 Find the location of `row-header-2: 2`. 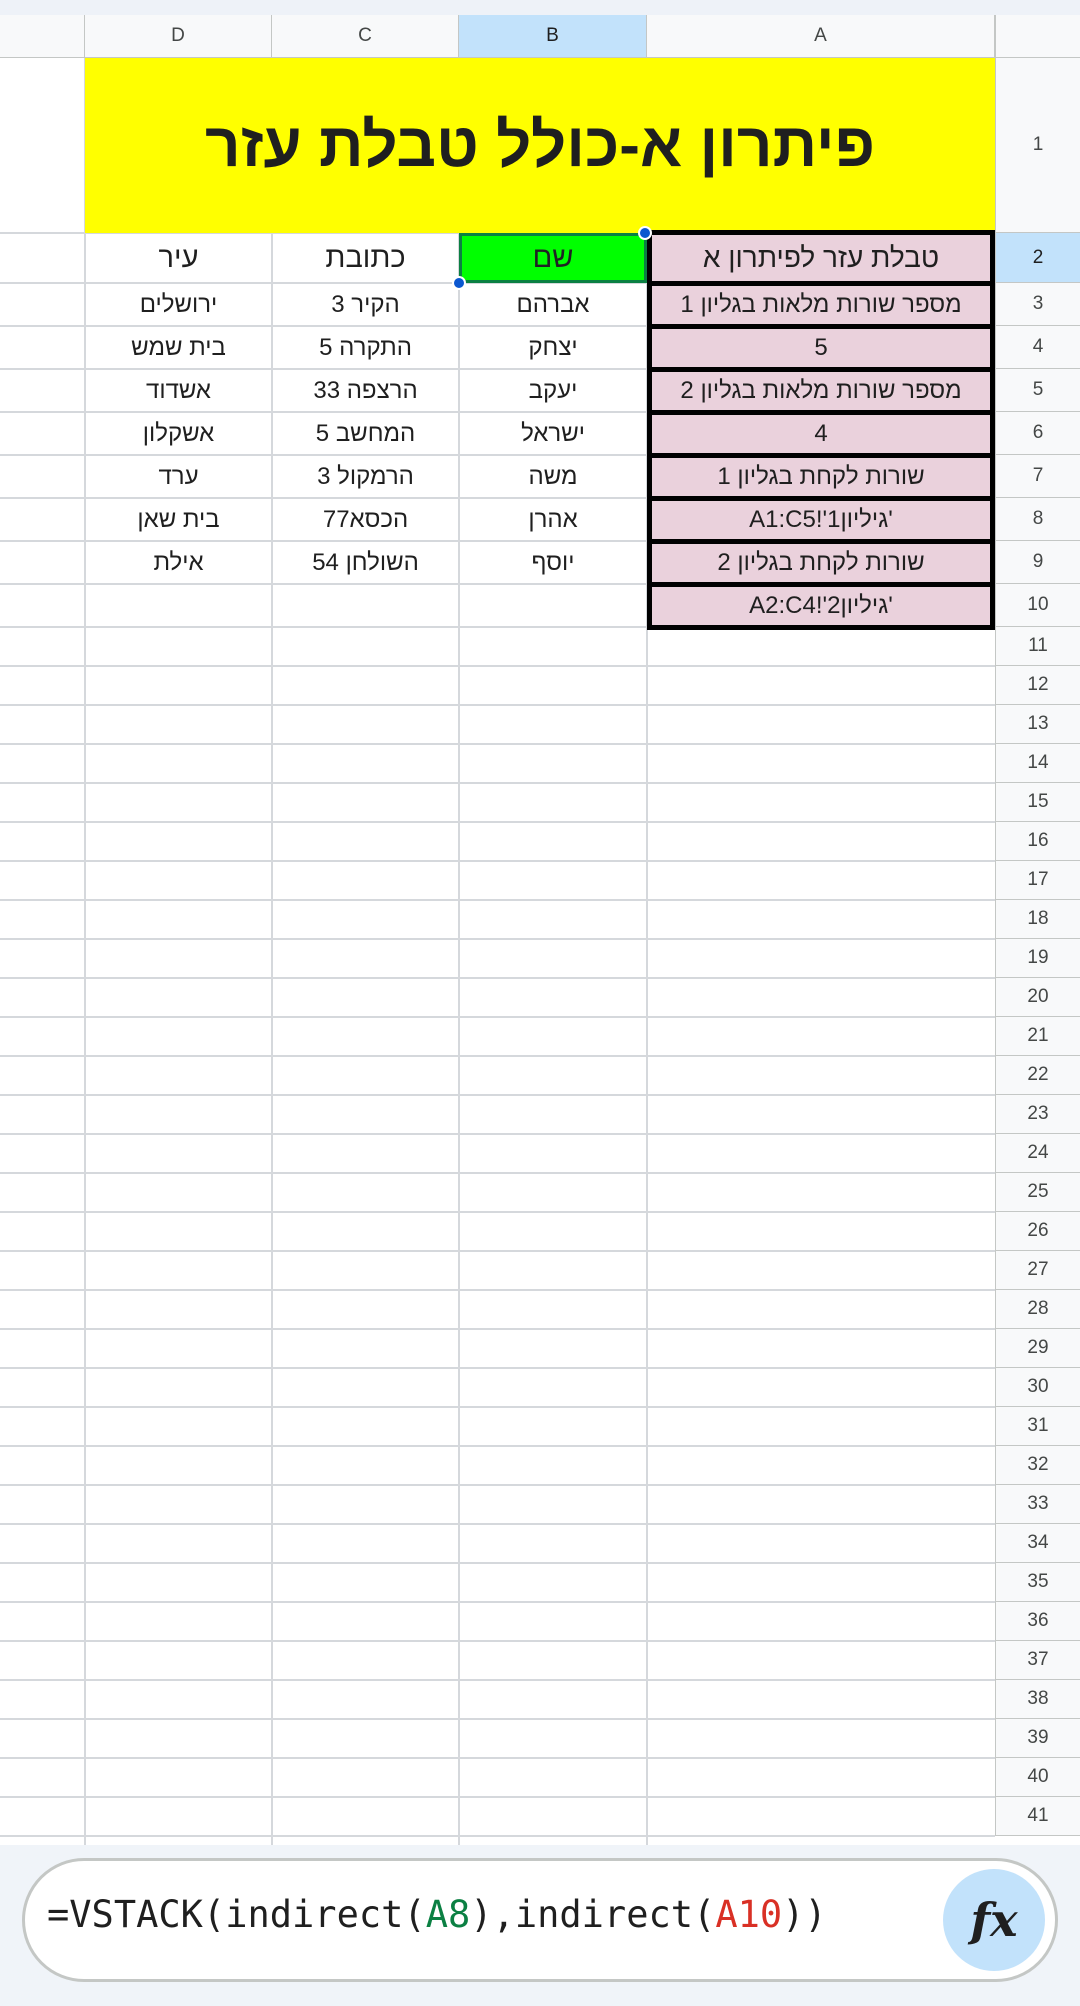

row-header-2: 2 is located at coordinates (1037, 258).